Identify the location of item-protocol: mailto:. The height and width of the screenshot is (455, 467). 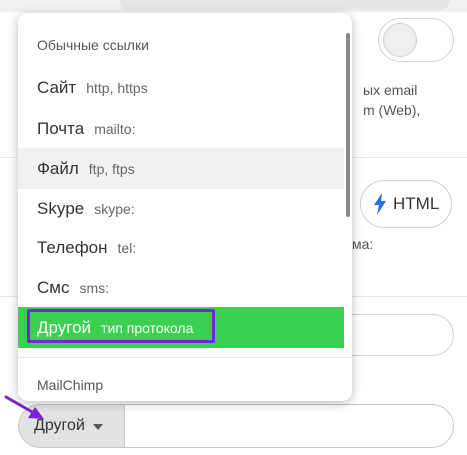
(115, 128).